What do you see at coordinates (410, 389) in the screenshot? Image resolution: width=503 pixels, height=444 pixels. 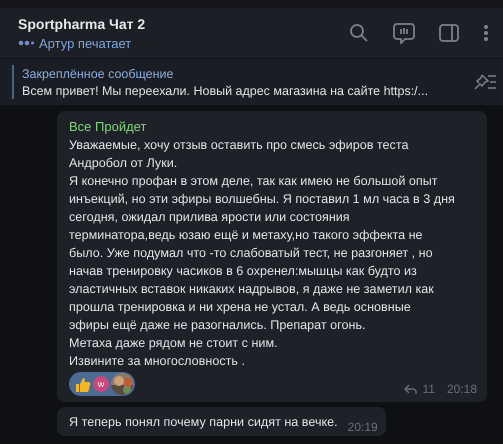 I see `reply-icon` at bounding box center [410, 389].